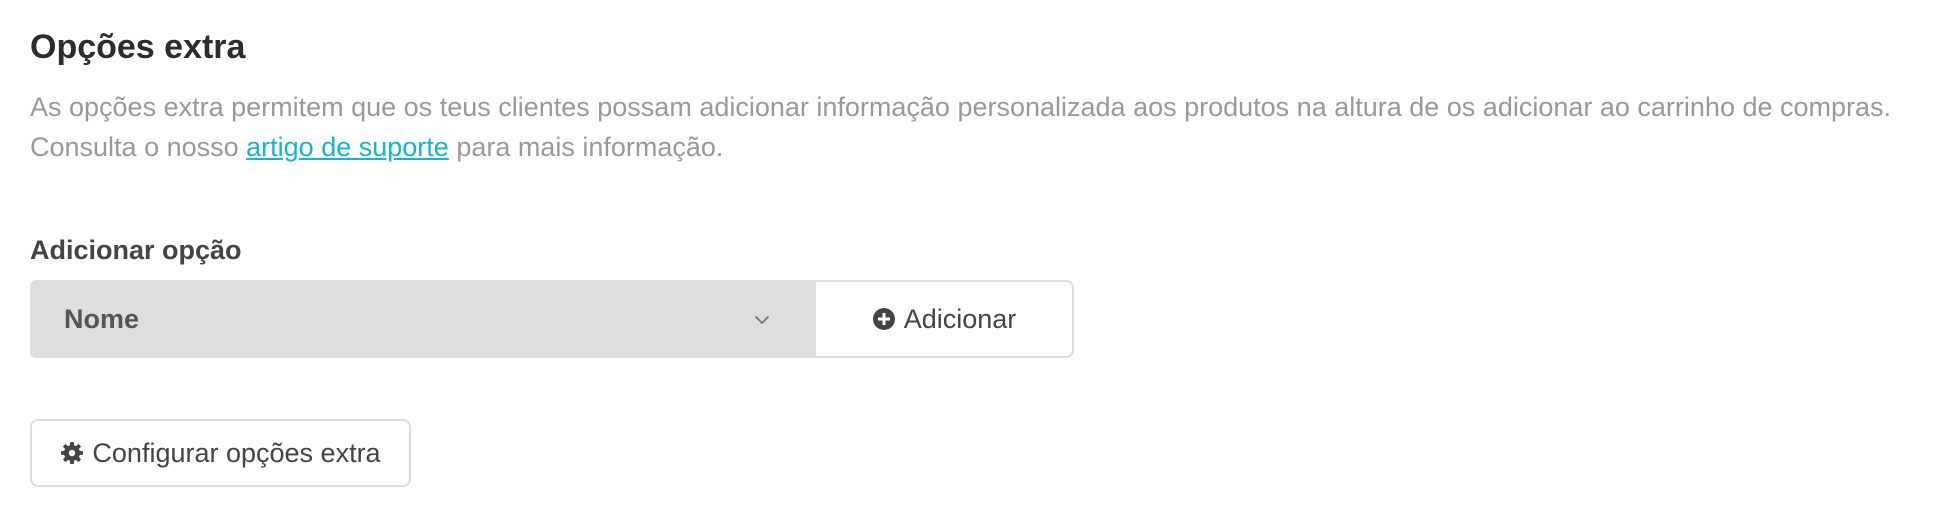  I want to click on add-option-group: Nome Adicionar, so click(552, 319).